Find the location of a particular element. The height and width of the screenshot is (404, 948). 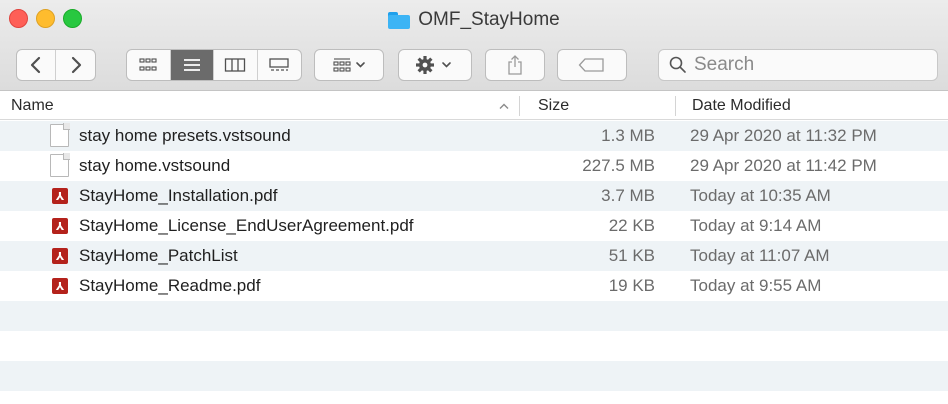

file-date: Today at 9:55 AM is located at coordinates (756, 285).